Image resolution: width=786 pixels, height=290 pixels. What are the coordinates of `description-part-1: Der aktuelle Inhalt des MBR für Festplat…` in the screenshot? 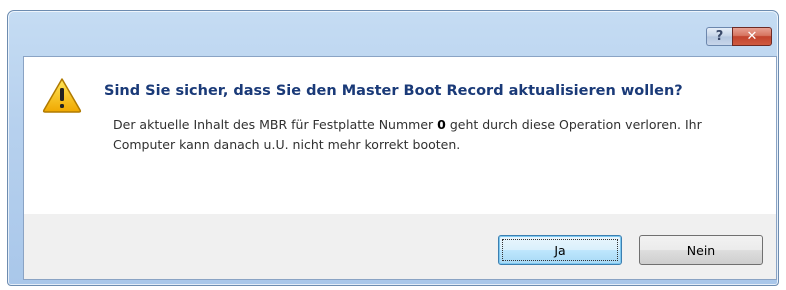 It's located at (275, 124).